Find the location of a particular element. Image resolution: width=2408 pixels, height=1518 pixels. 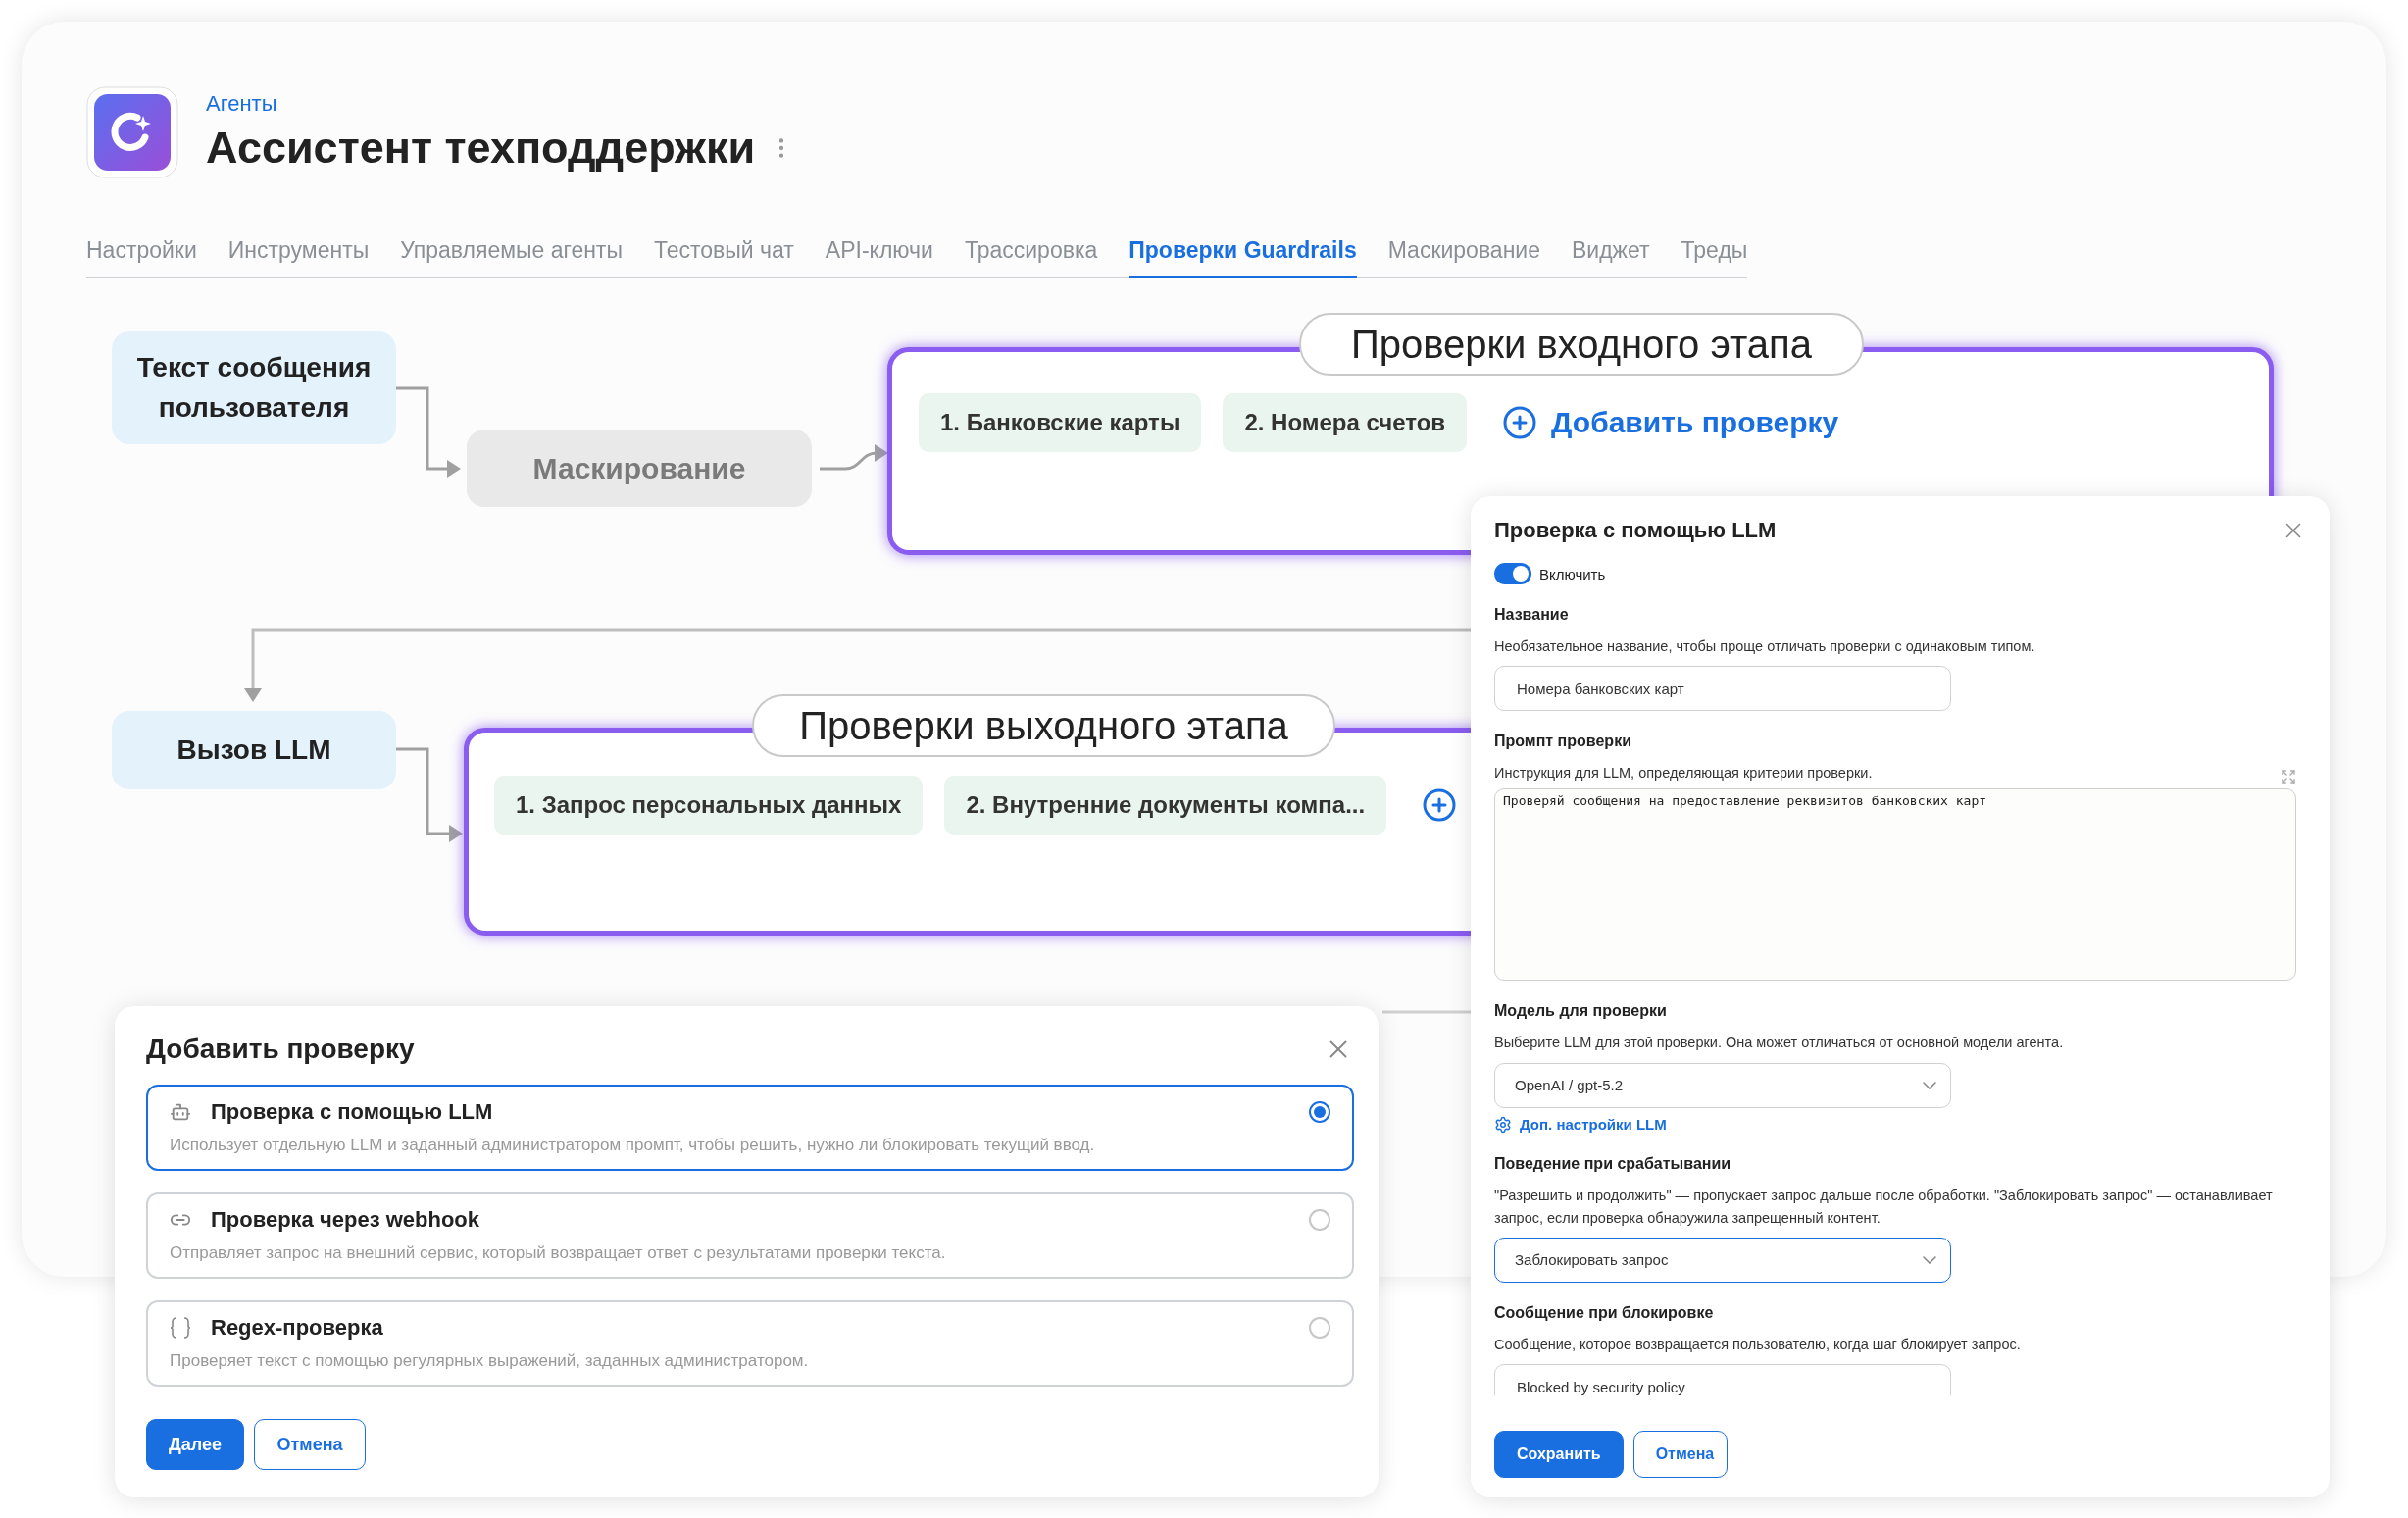

check-type-option: Regex-проверка Проверяет текст с помощью регулярных выражений, заданных администратором. is located at coordinates (750, 1344).